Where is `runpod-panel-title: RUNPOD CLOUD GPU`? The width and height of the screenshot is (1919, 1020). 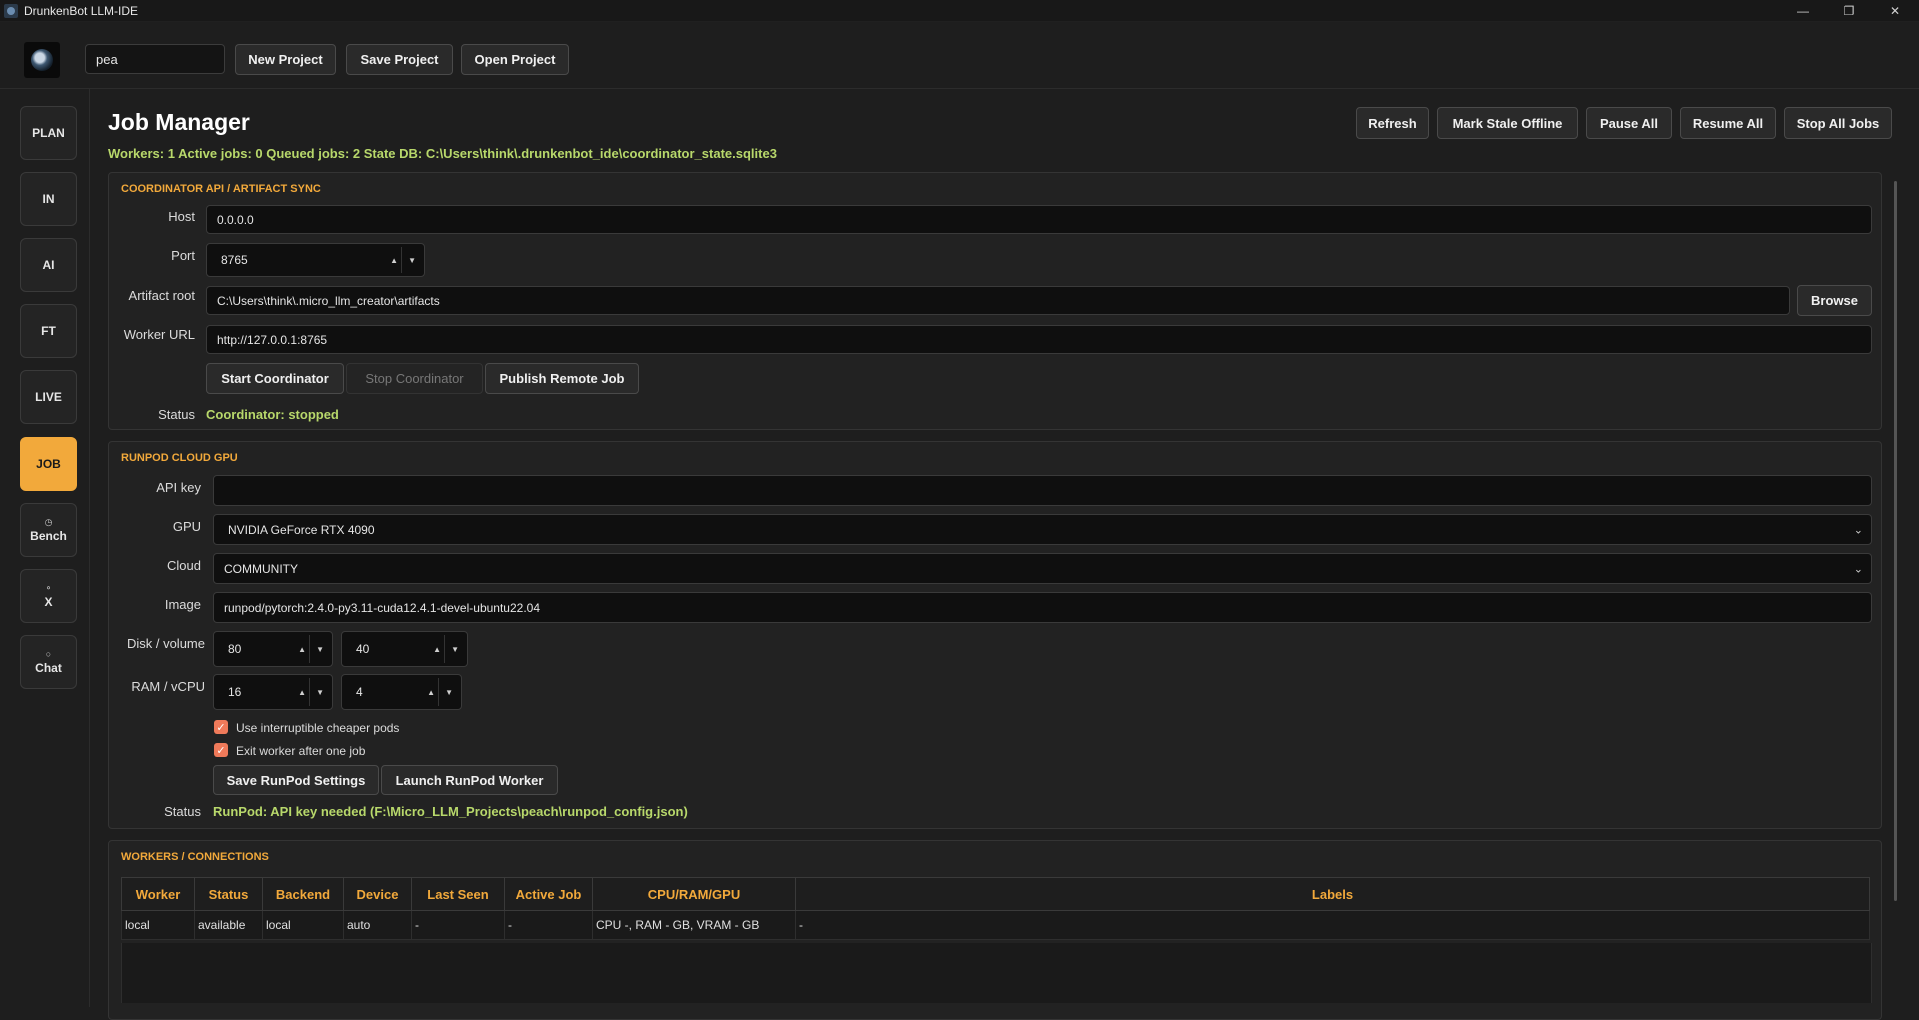 runpod-panel-title: RUNPOD CLOUD GPU is located at coordinates (179, 458).